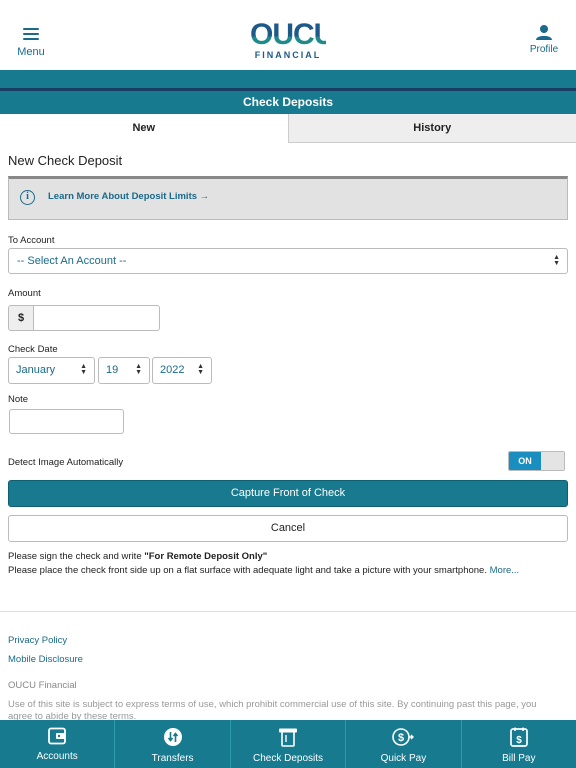  Describe the element at coordinates (128, 196) in the screenshot. I see `deposit-limits-link: Learn More About Deposit Limits →` at that location.